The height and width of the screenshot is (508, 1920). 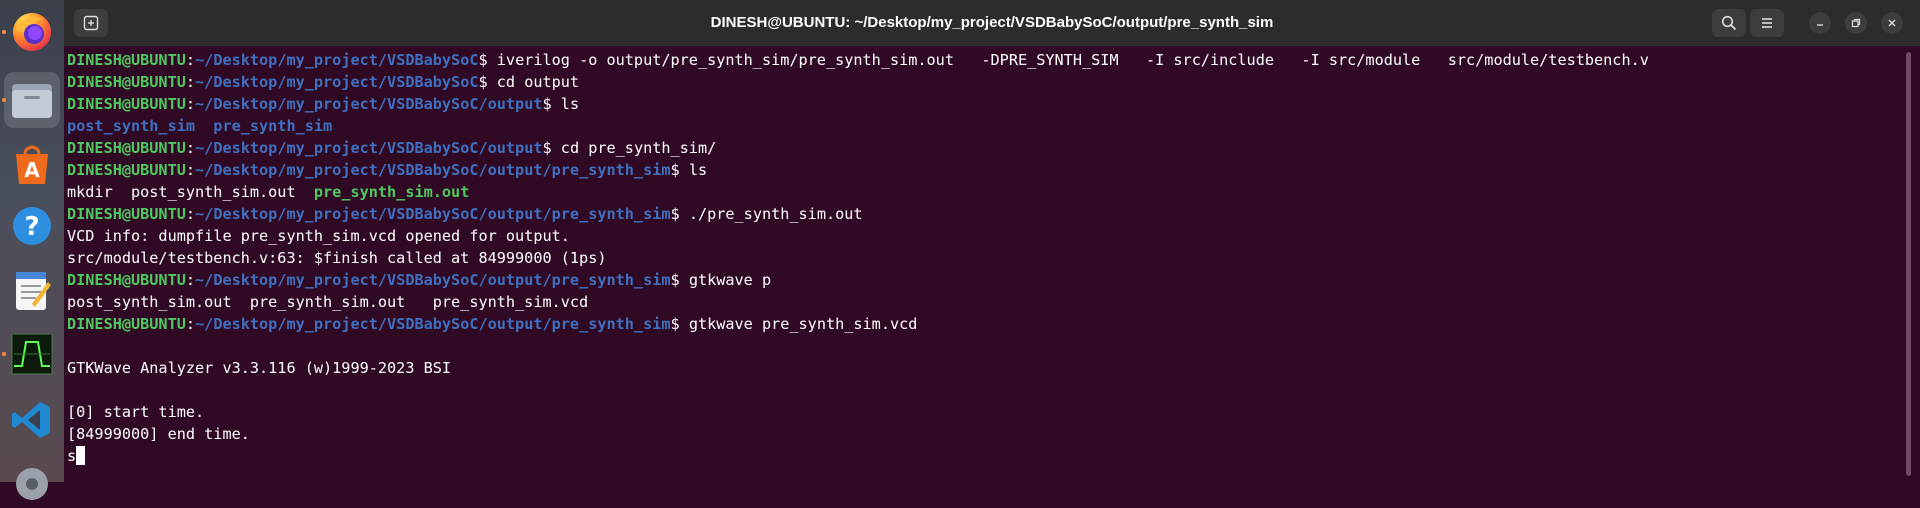 I want to click on app-center-icon: A, so click(x=32, y=164).